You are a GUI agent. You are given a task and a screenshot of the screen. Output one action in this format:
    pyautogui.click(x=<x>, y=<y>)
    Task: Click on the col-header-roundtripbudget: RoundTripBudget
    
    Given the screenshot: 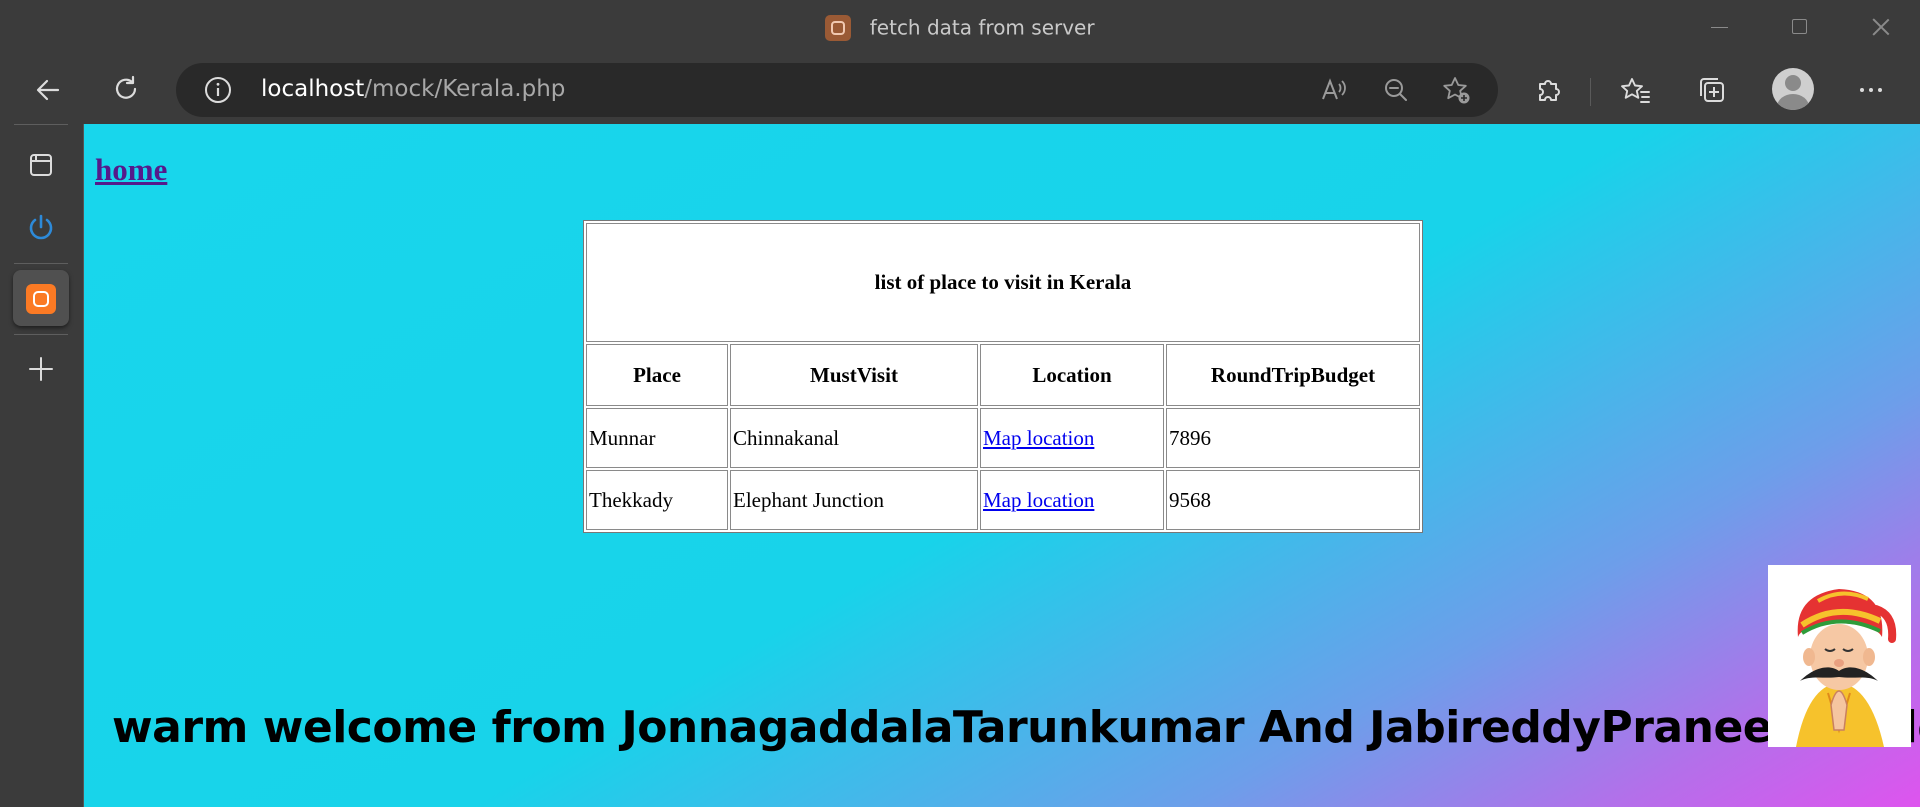 What is the action you would take?
    pyautogui.click(x=1293, y=375)
    